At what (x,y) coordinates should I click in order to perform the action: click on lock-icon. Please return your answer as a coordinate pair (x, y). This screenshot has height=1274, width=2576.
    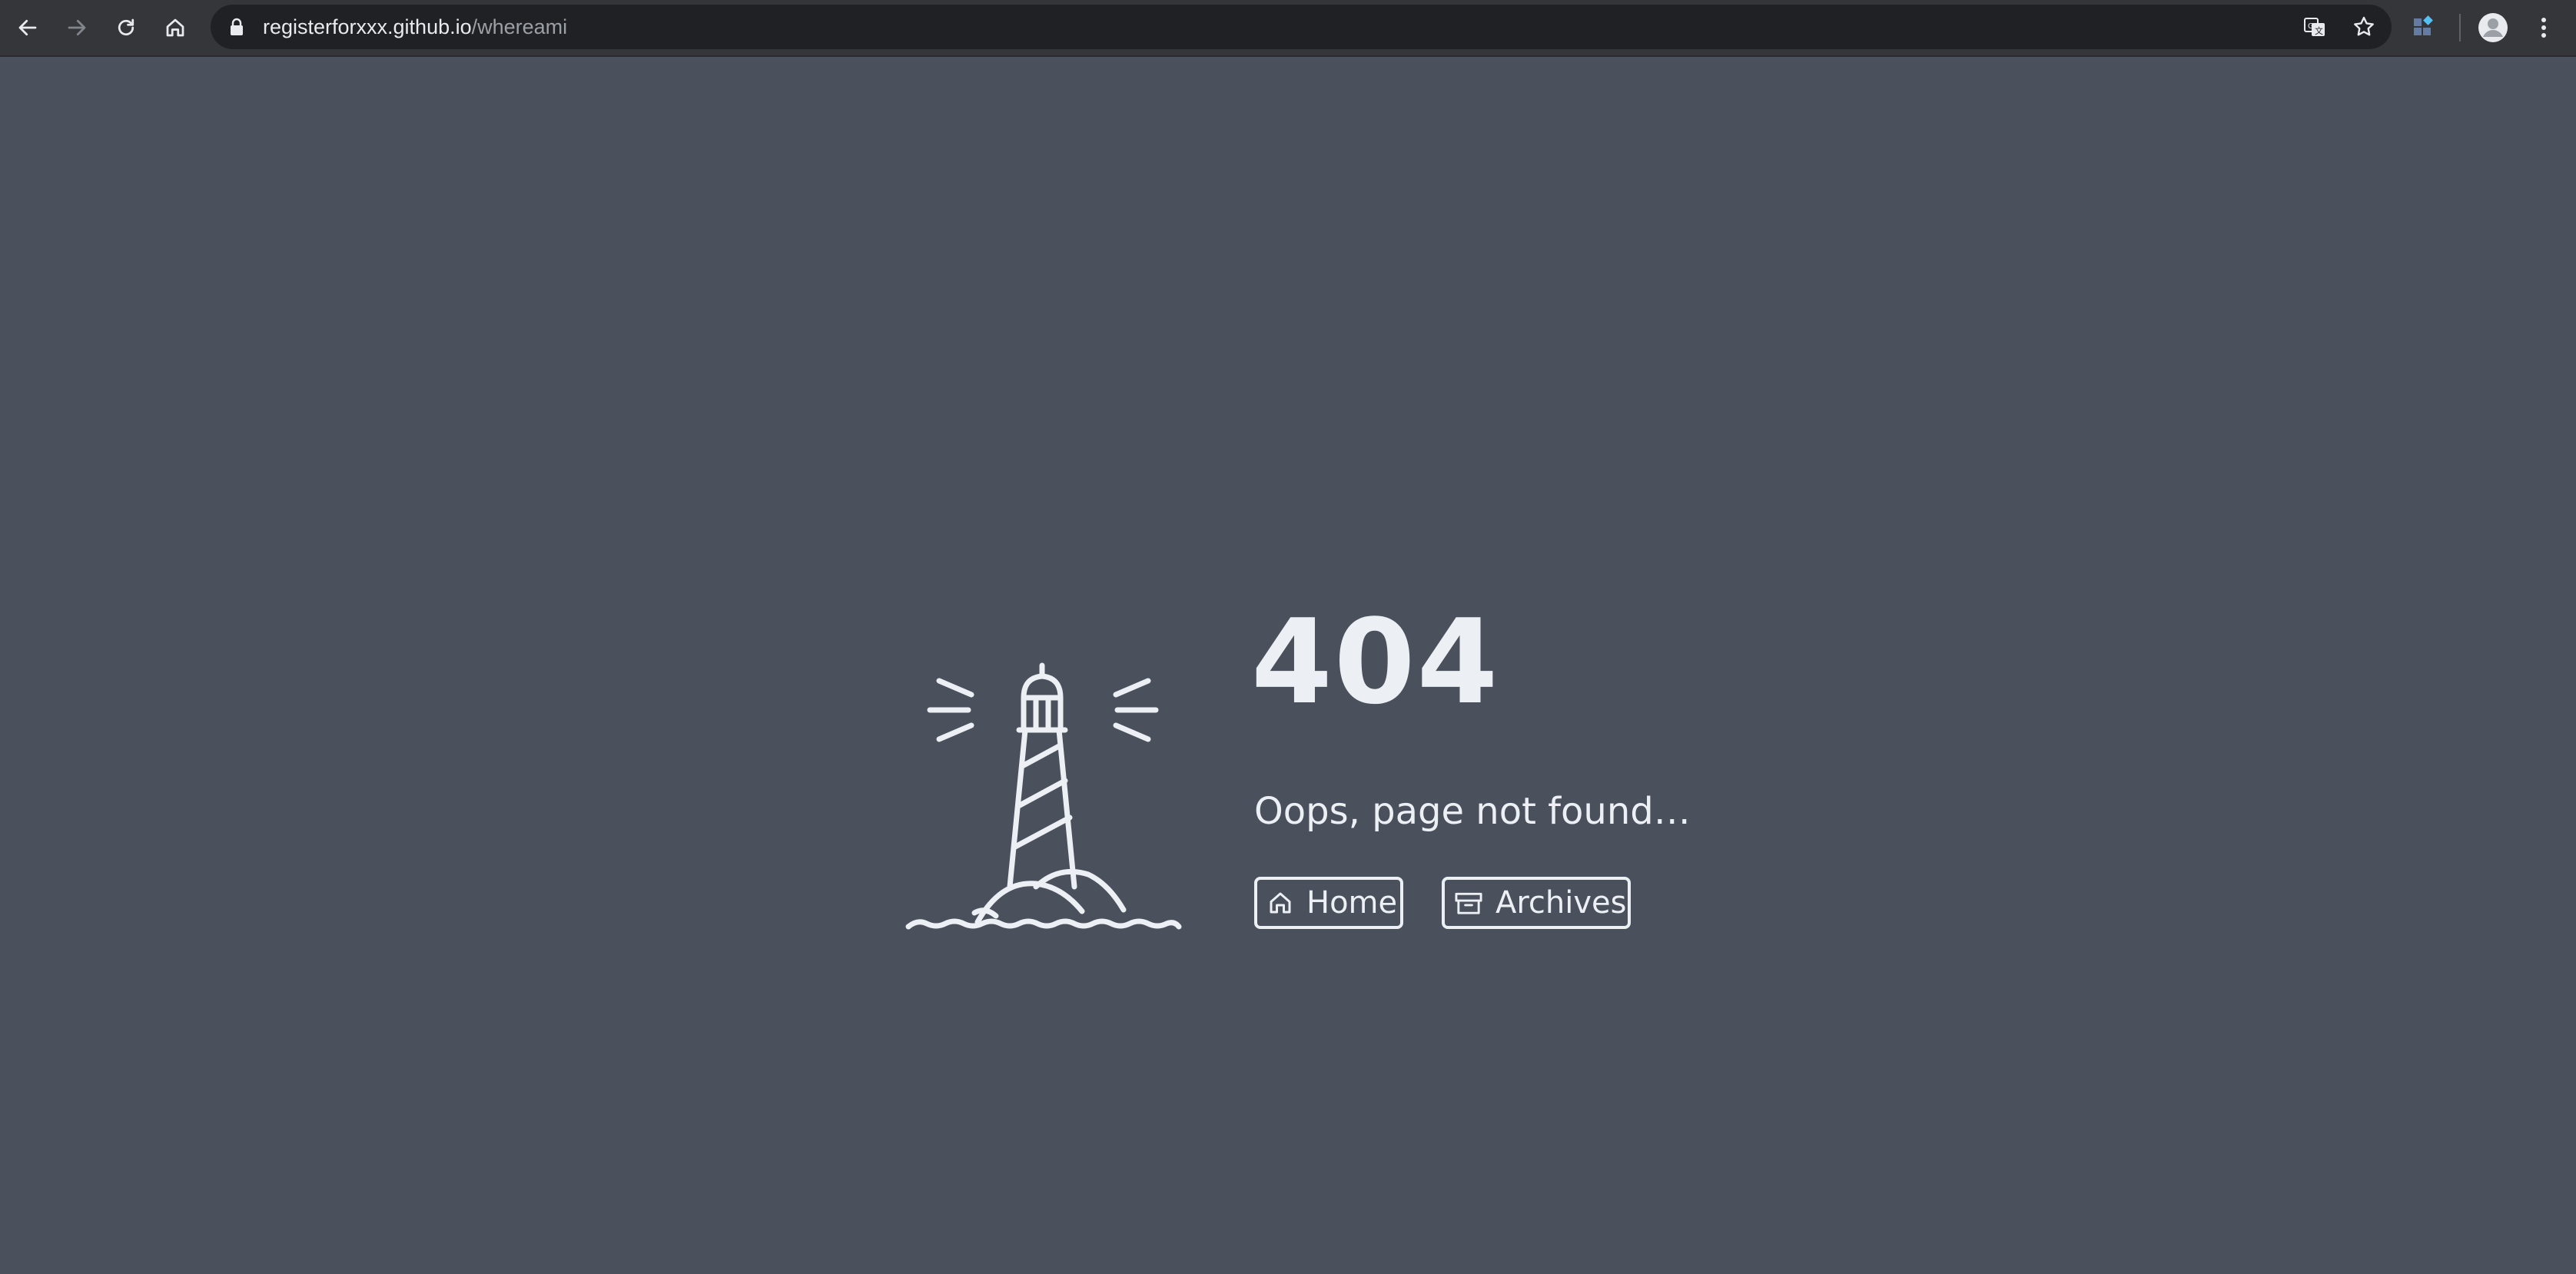
    Looking at the image, I should click on (237, 27).